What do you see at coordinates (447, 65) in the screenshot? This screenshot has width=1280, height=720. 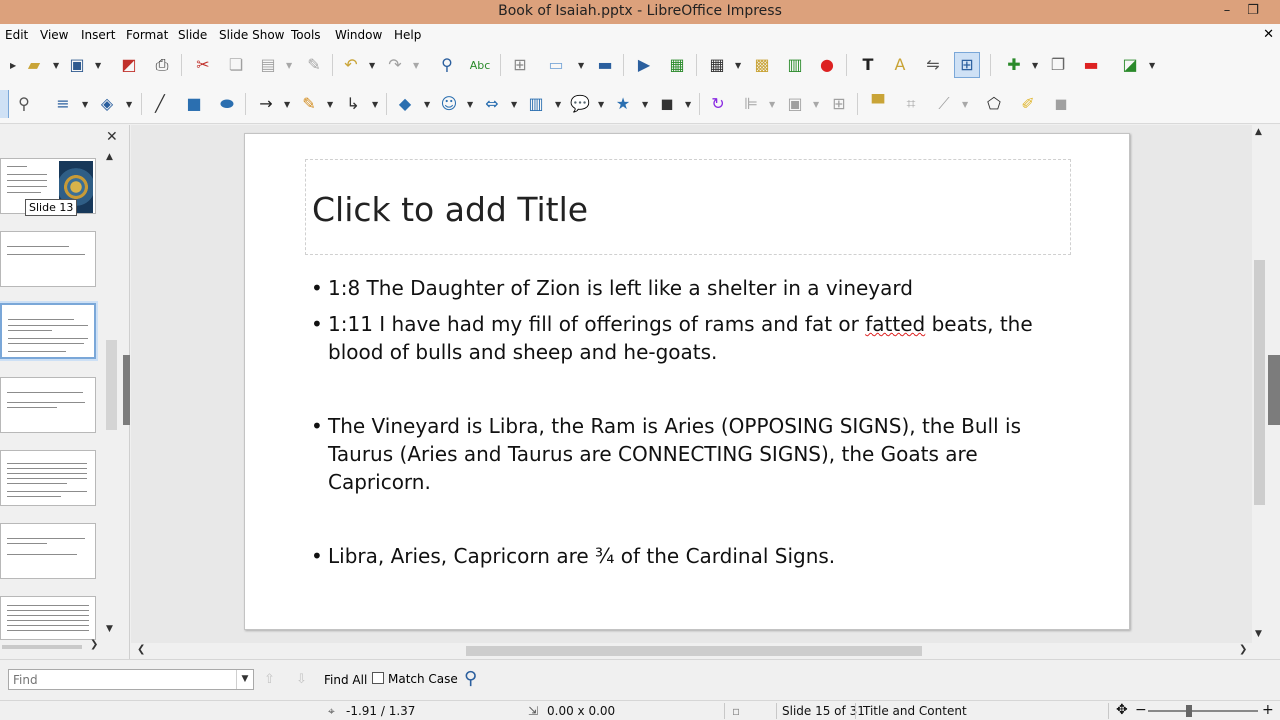 I see `find-replace-icon: ⚲` at bounding box center [447, 65].